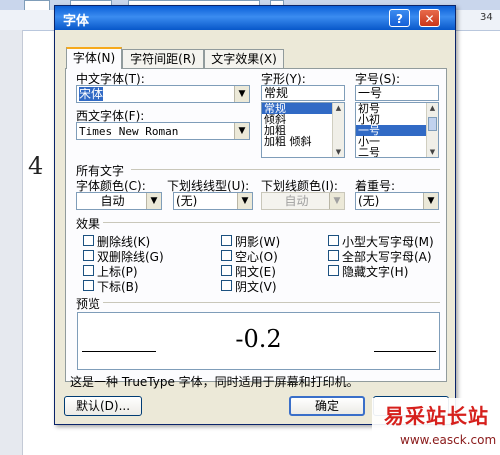 This screenshot has height=455, width=500. Describe the element at coordinates (36, 166) in the screenshot. I see `document-text: 4` at that location.